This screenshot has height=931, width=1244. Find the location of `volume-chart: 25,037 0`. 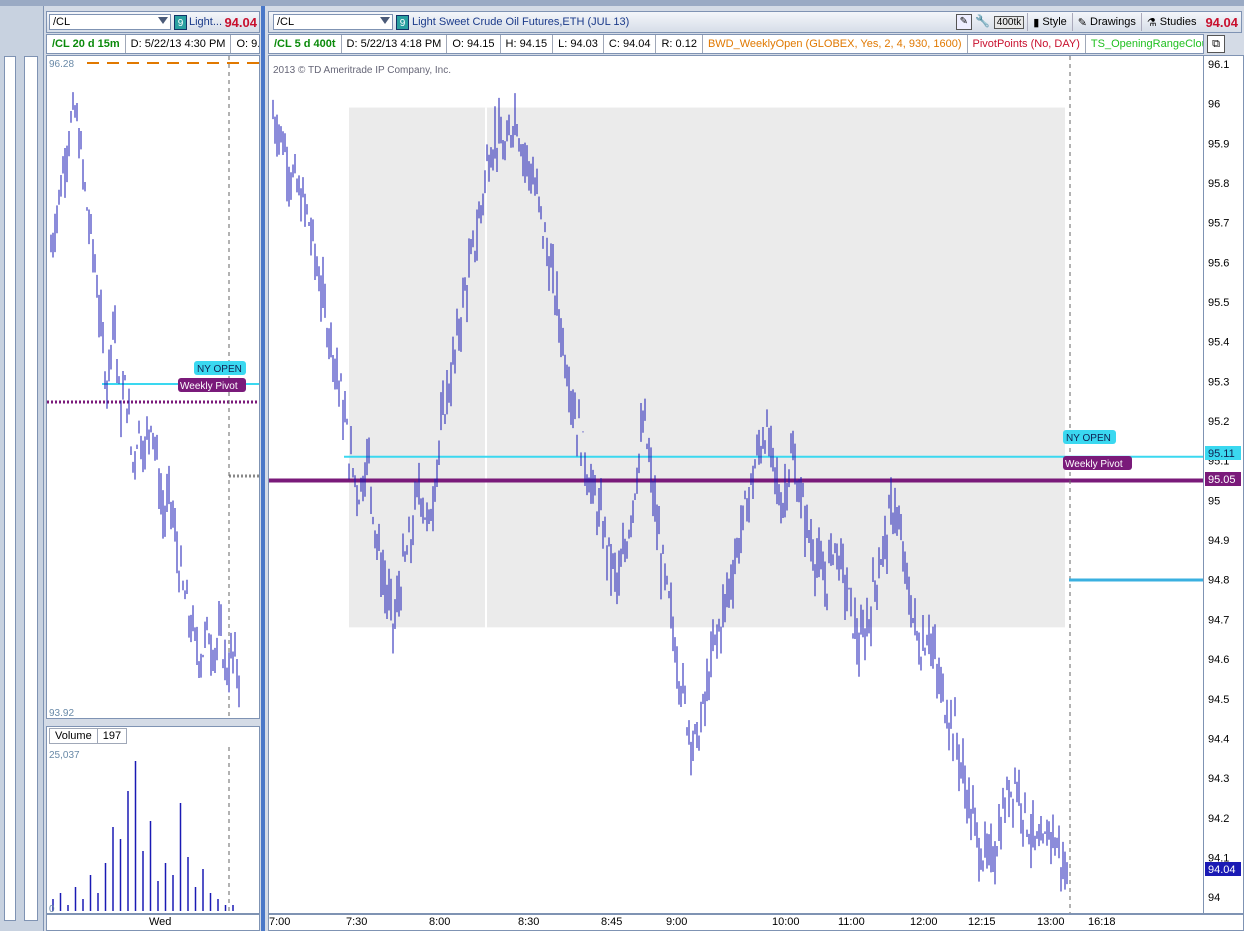

volume-chart: 25,037 0 is located at coordinates (141, 830).